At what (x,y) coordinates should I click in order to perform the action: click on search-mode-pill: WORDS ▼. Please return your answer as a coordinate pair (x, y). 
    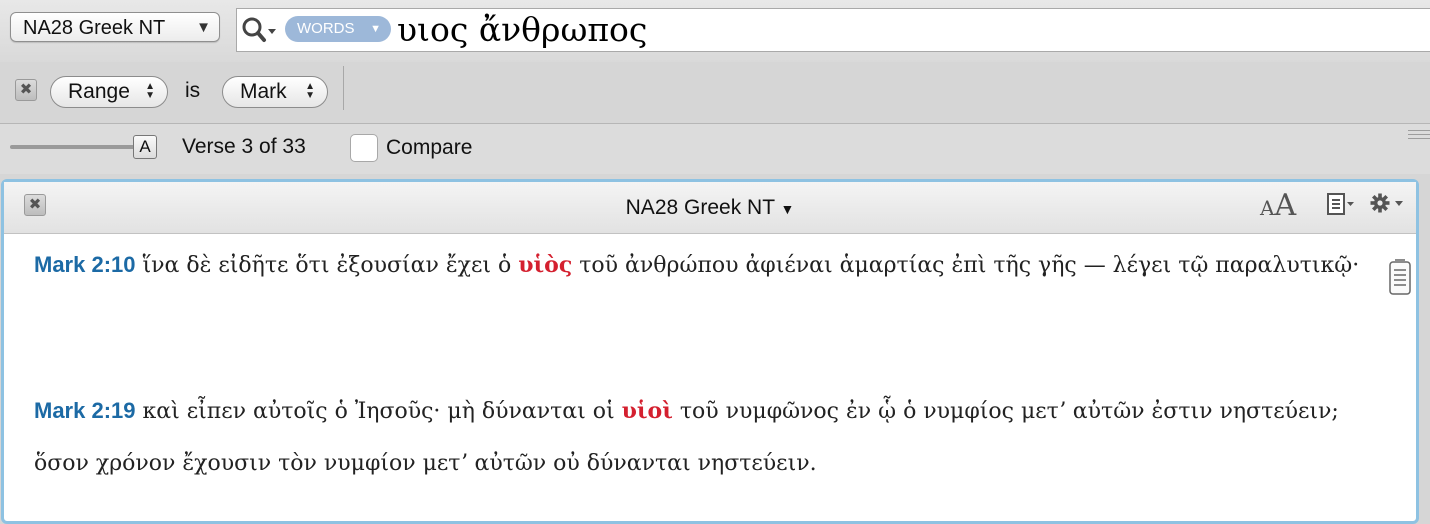
    Looking at the image, I should click on (338, 29).